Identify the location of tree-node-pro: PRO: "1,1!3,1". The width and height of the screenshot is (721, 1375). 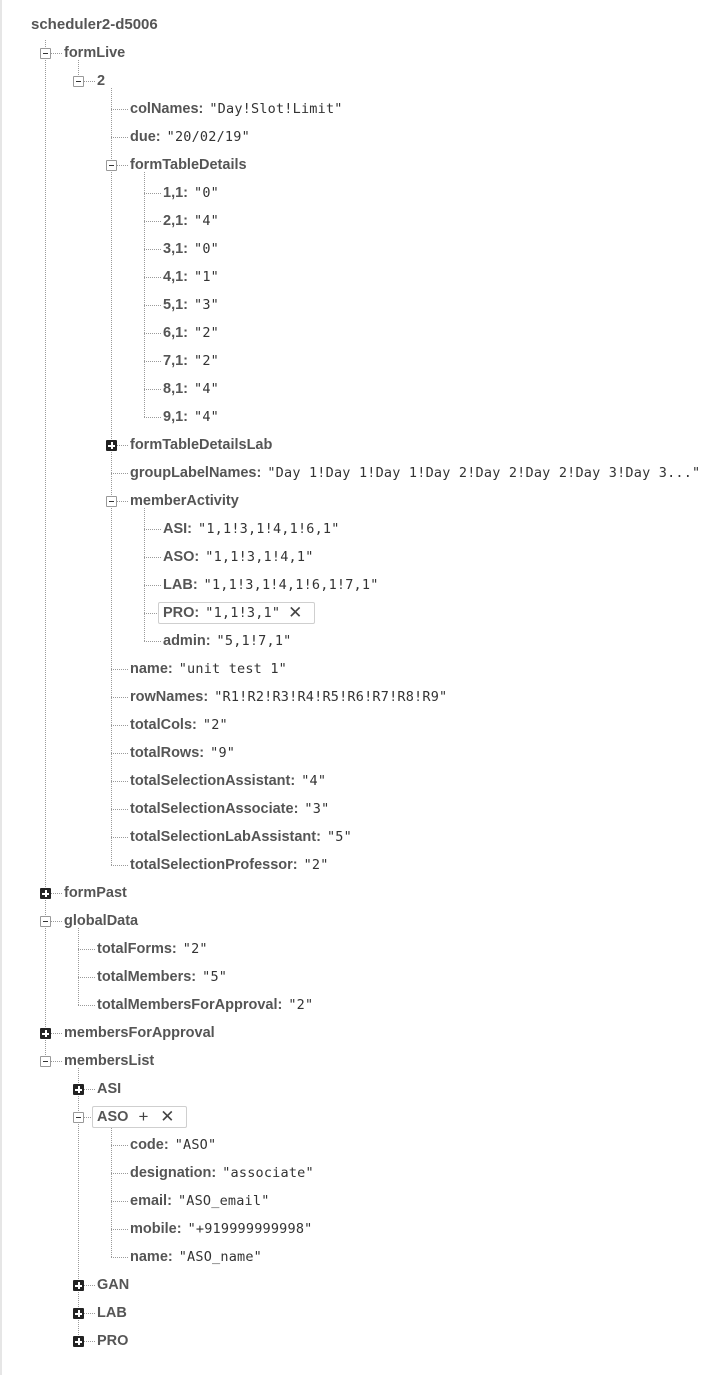
(221, 613).